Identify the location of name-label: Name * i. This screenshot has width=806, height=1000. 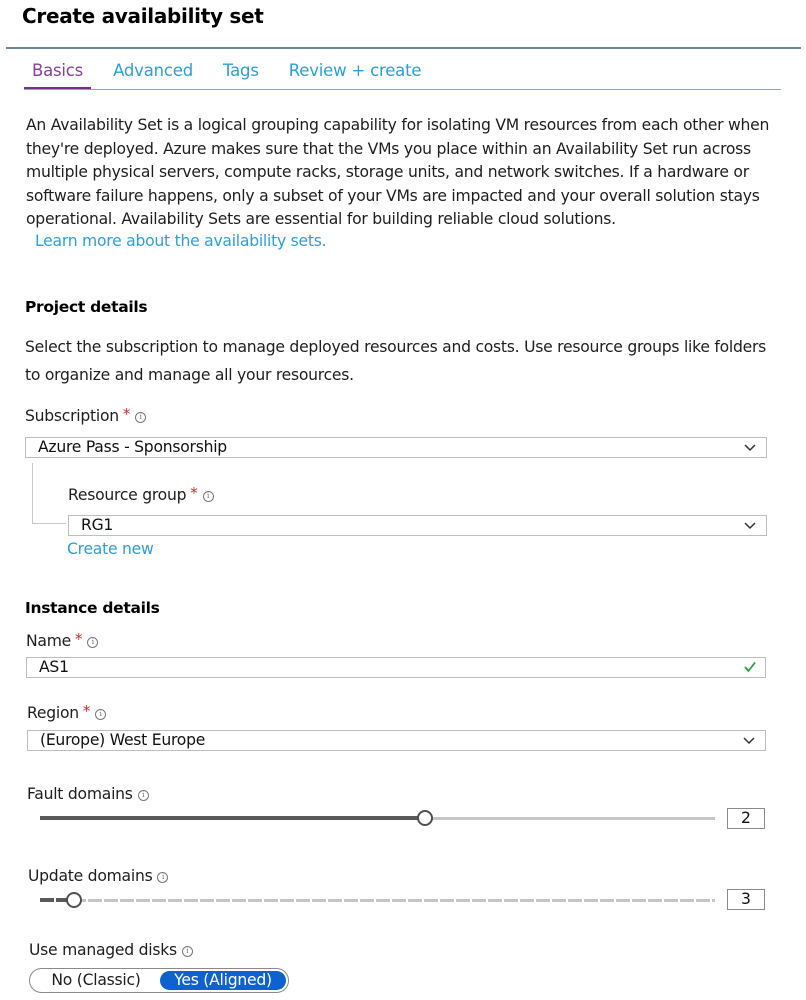
(62, 640).